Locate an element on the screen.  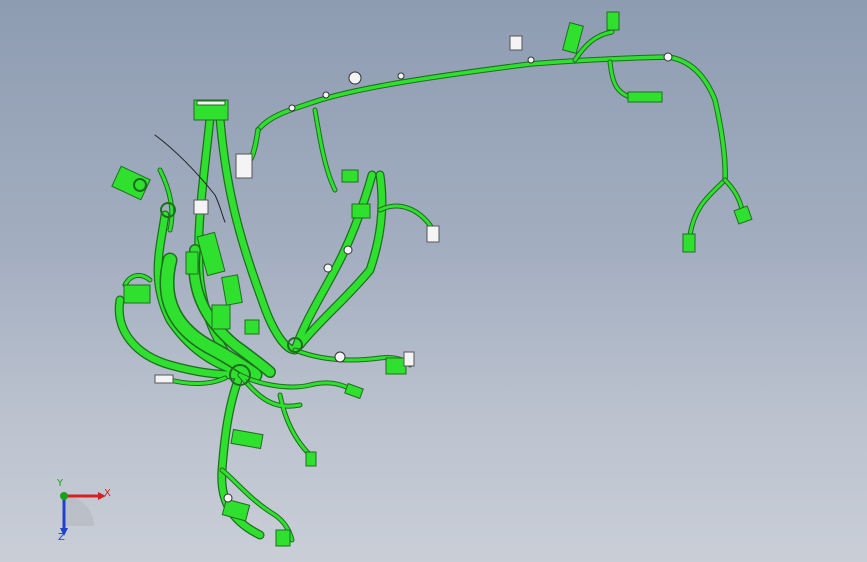
connector-top-white is located at coordinates (516, 43).